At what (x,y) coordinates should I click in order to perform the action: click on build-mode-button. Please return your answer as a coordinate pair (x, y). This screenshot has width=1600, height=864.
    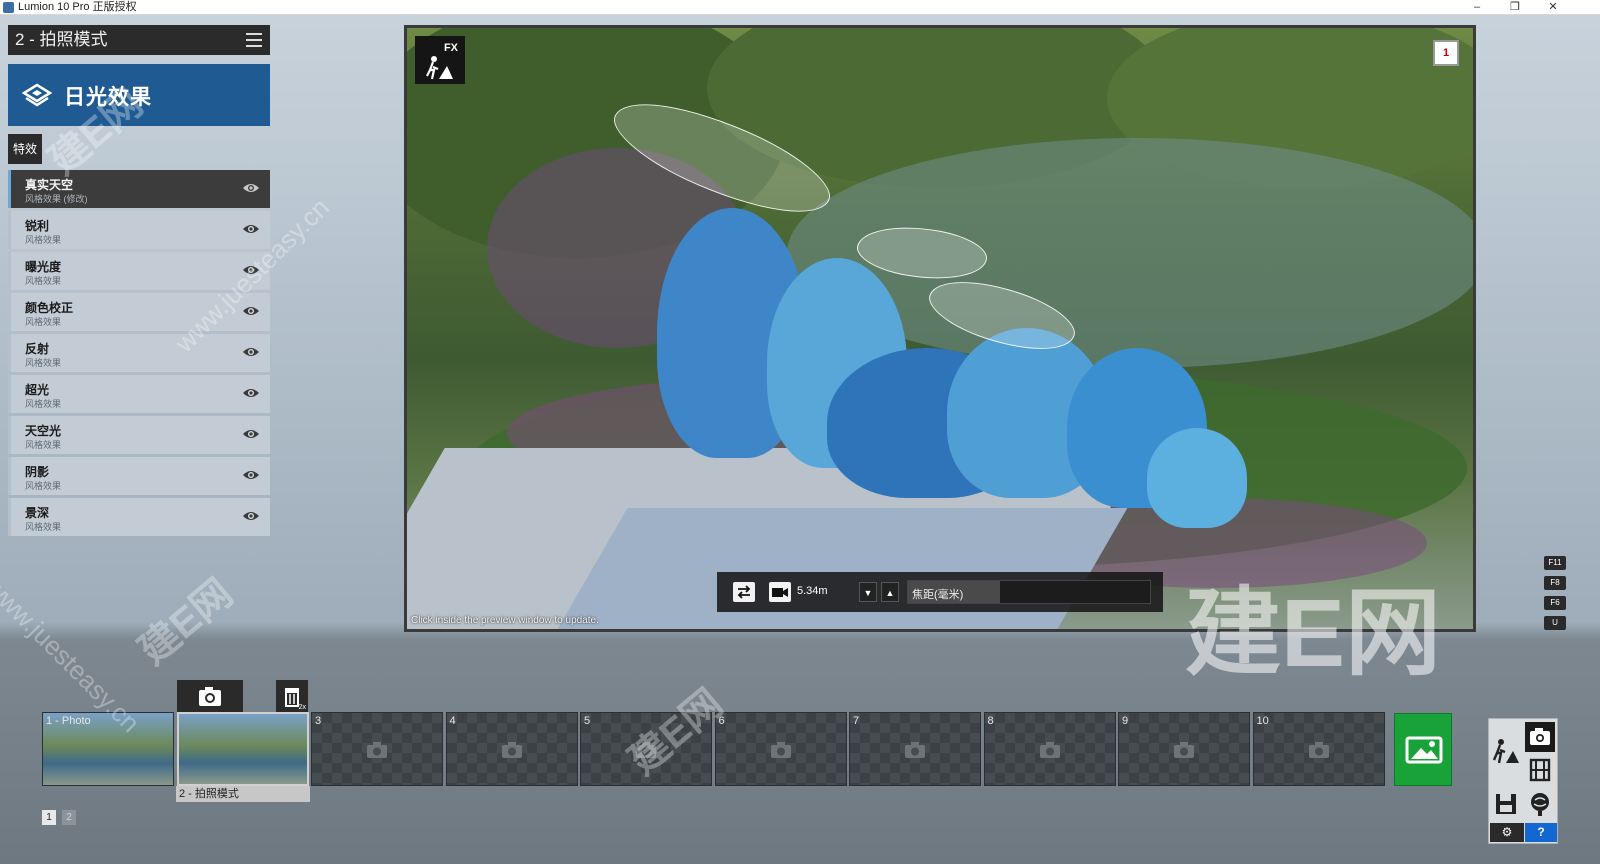
    Looking at the image, I should click on (1506, 752).